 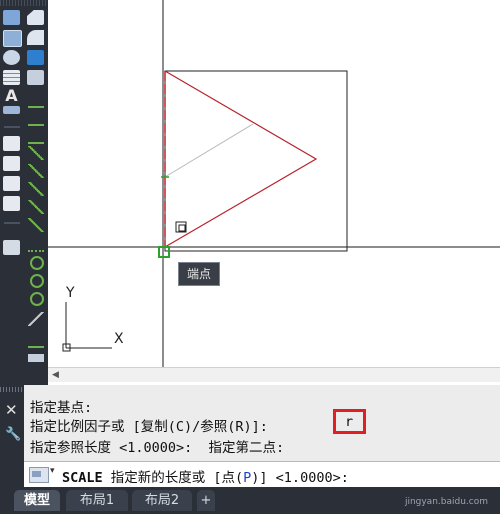 I want to click on horizontal-scrollbar: ◀, so click(x=274, y=374).